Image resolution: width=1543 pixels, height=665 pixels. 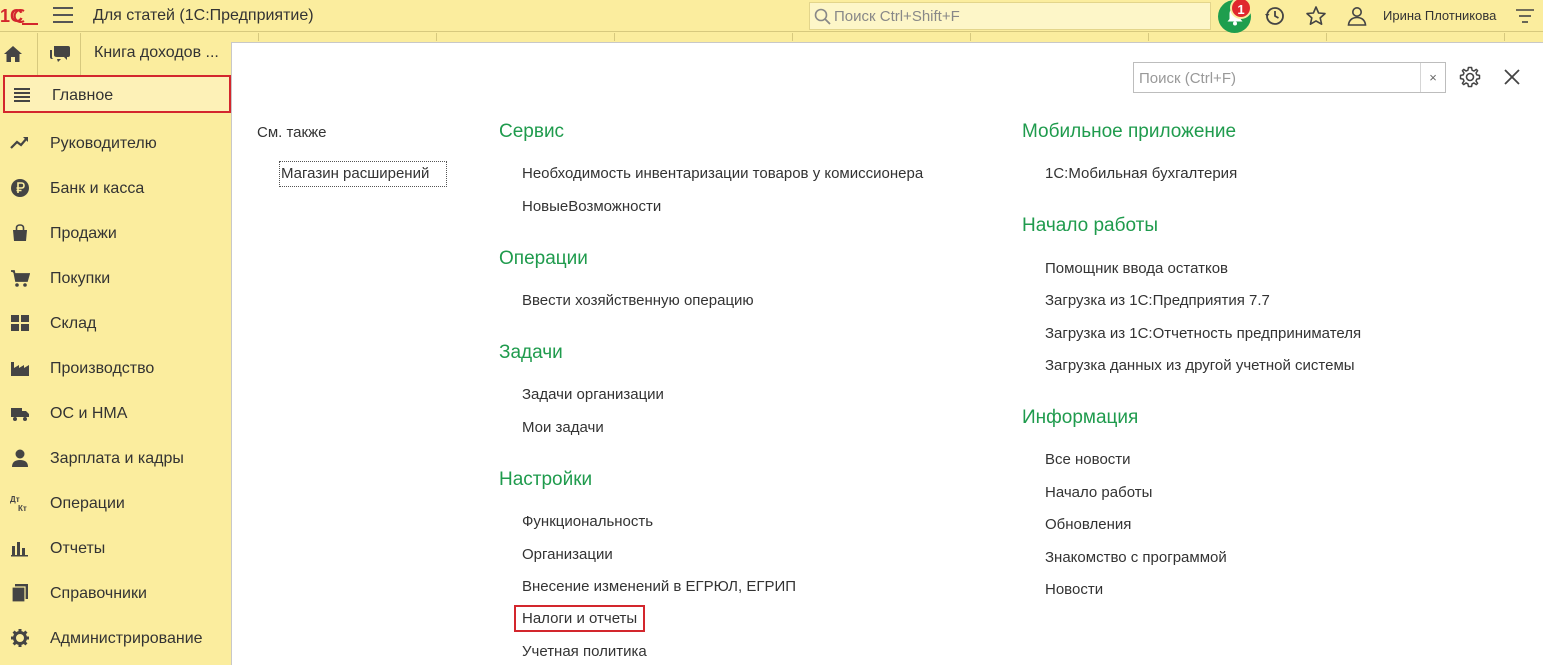 What do you see at coordinates (115, 323) in the screenshot?
I see `sidebar-item-warehouse: Склад` at bounding box center [115, 323].